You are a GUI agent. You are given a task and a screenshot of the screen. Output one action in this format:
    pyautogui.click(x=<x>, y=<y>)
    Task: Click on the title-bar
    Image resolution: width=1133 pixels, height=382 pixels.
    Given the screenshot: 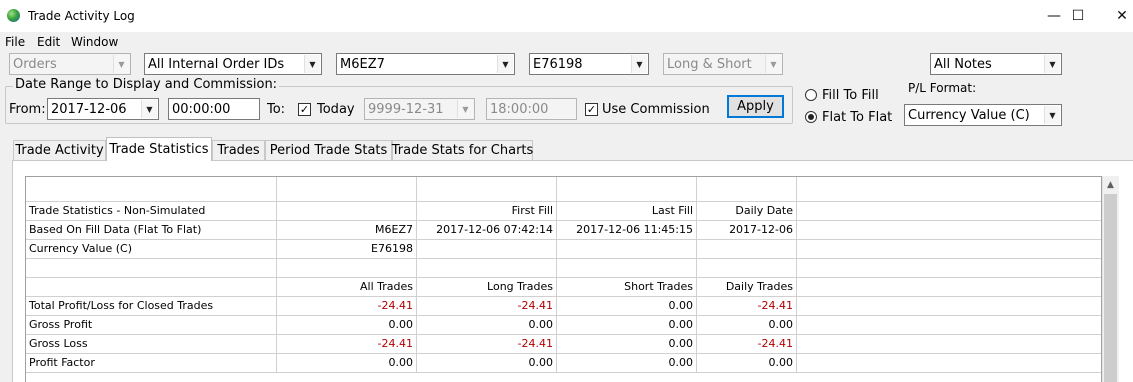 What is the action you would take?
    pyautogui.click(x=566, y=16)
    